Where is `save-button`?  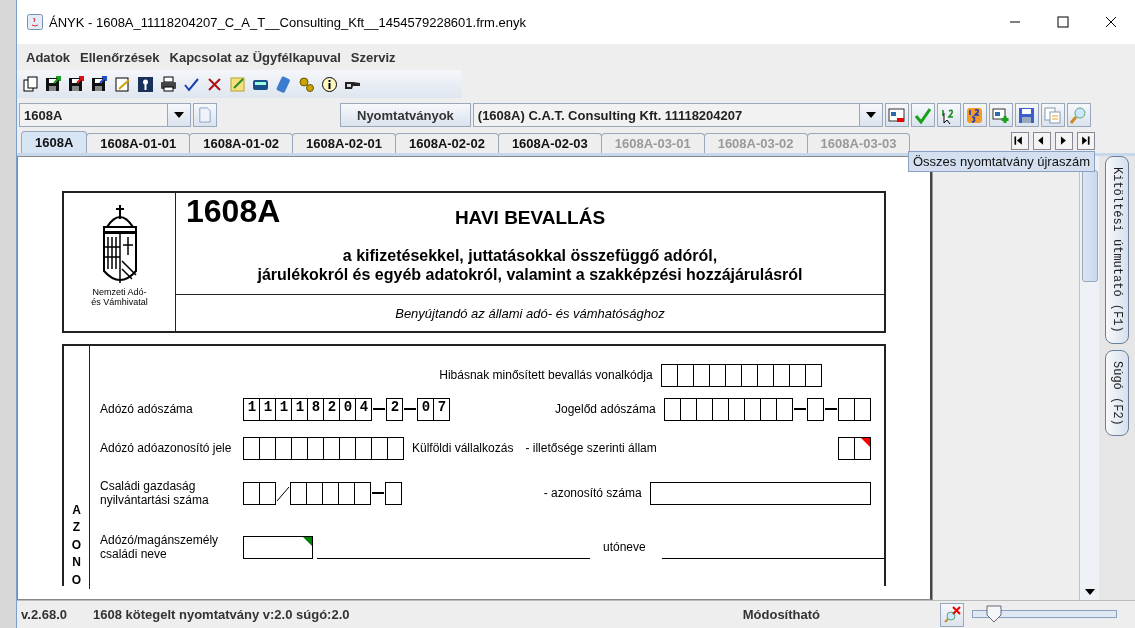 save-button is located at coordinates (1026, 115).